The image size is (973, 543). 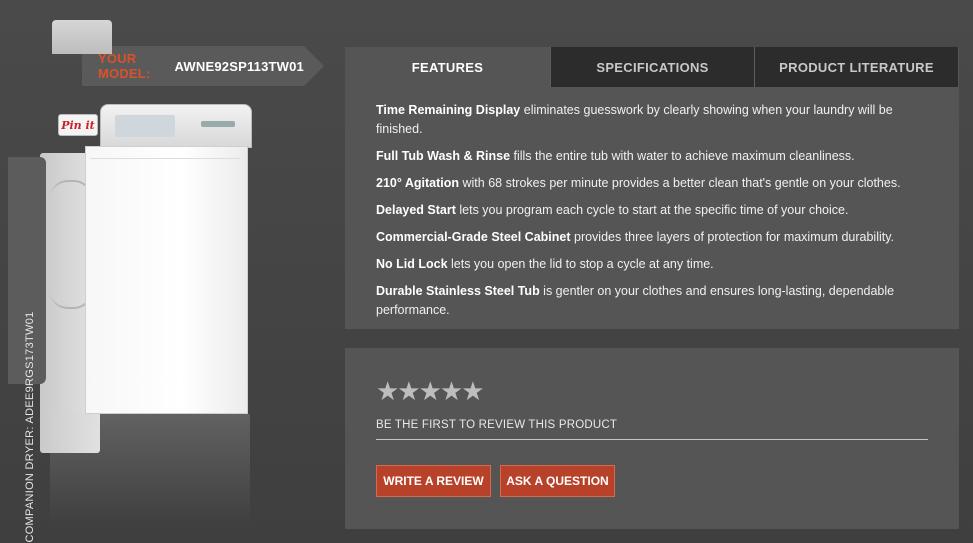 What do you see at coordinates (166, 280) in the screenshot?
I see `washer-image` at bounding box center [166, 280].